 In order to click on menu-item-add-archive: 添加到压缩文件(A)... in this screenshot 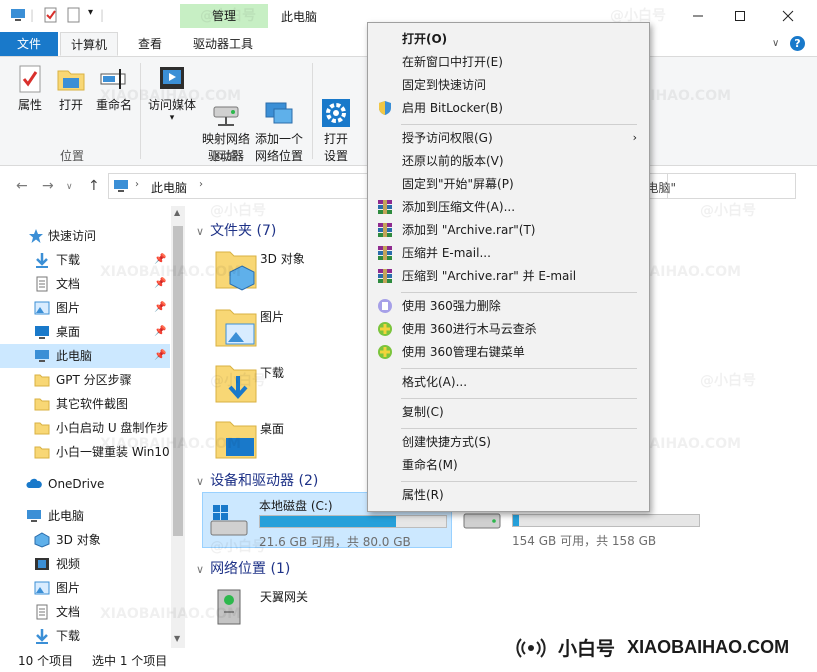, I will do `click(509, 207)`.